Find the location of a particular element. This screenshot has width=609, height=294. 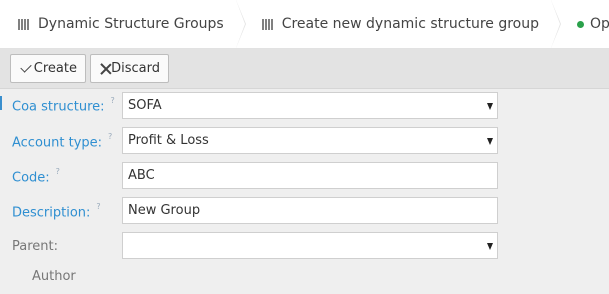

breadcrumb-item-dynamic-structure-groups: Dynamic Structure Groups is located at coordinates (123, 24).